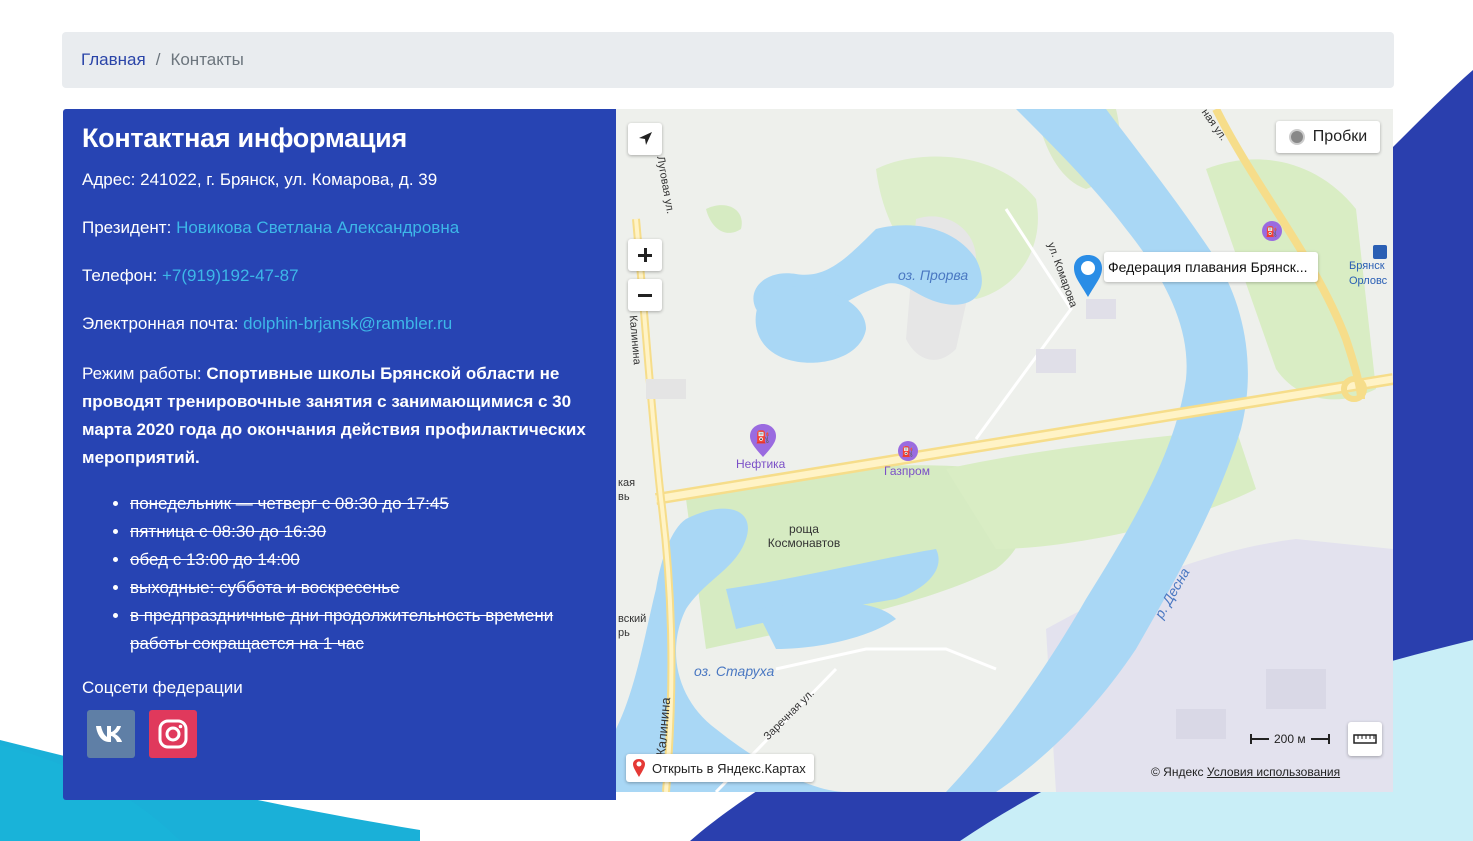 Image resolution: width=1473 pixels, height=841 pixels. What do you see at coordinates (1259, 739) in the screenshot?
I see `scale-left-icon` at bounding box center [1259, 739].